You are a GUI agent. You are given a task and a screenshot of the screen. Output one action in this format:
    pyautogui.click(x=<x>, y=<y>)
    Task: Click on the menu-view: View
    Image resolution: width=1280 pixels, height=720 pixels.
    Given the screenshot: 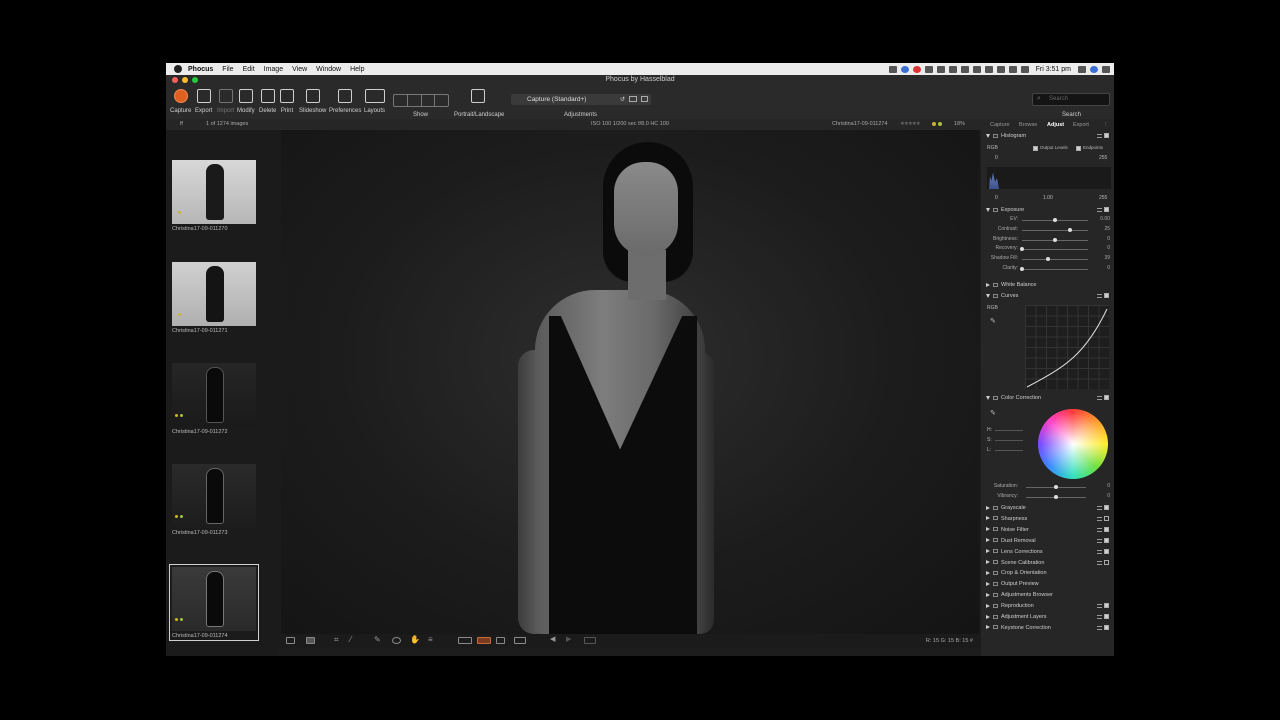 What is the action you would take?
    pyautogui.click(x=299, y=69)
    